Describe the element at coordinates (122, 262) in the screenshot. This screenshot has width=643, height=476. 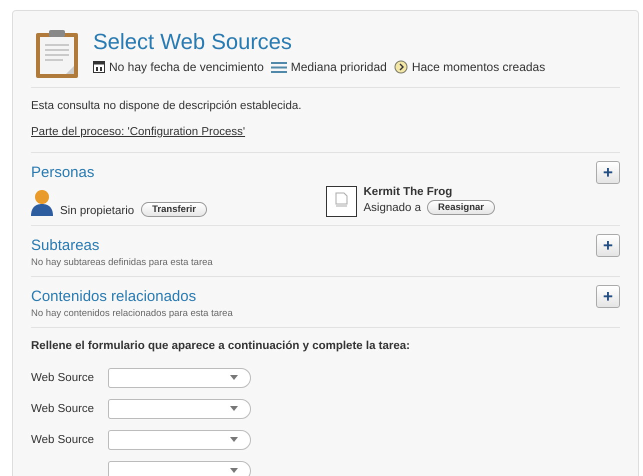
I see `empty-message: No hay subtareas definidas para esta tarea` at that location.